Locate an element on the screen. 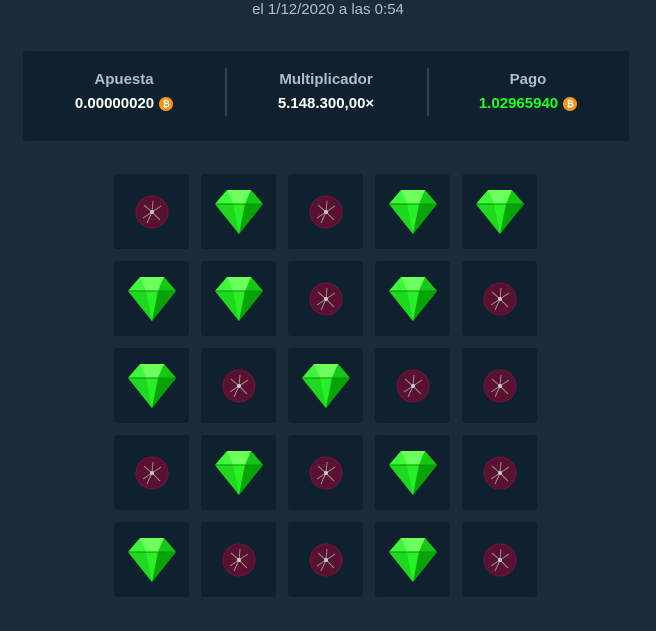  bet-date: el 1/12/2020 a las 0:54 is located at coordinates (328, 9).